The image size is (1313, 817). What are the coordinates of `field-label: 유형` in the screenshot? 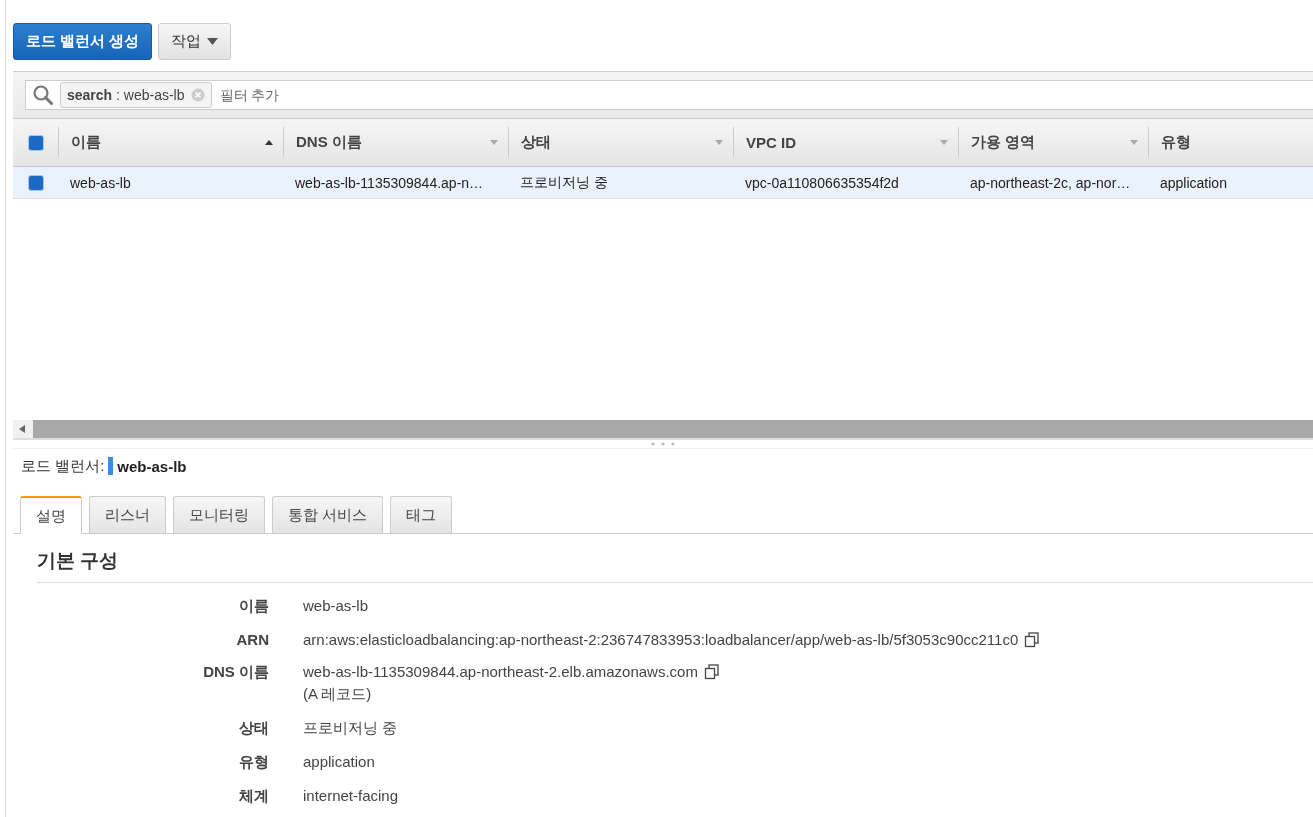 It's located at (253, 762).